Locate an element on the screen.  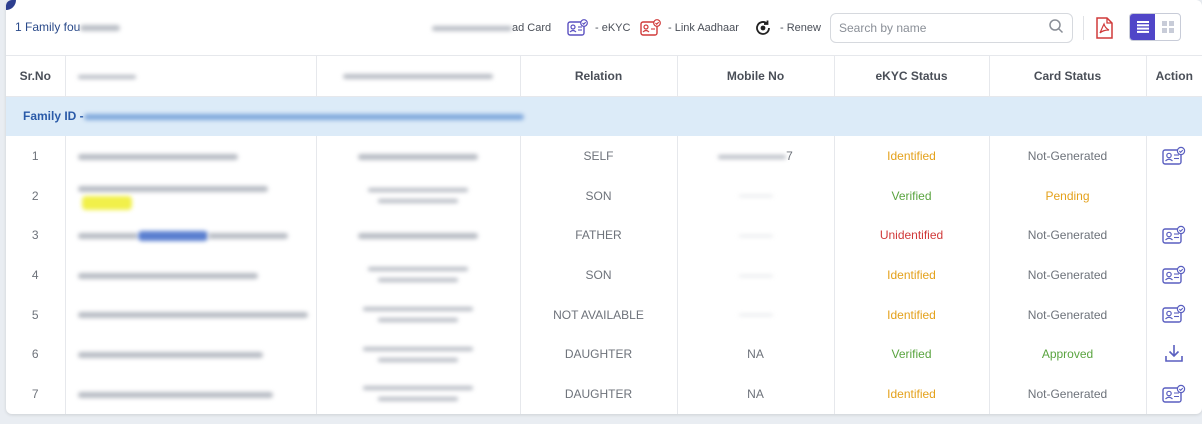
pdf-export-button is located at coordinates (1104, 28).